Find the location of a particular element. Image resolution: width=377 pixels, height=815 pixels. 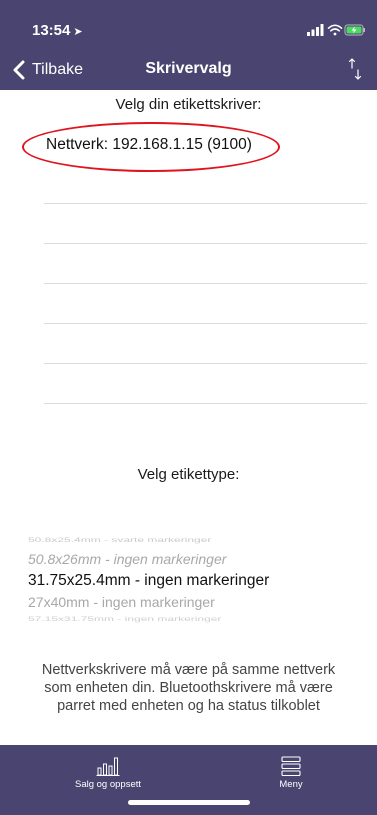

tab-meny: Meny is located at coordinates (291, 775).